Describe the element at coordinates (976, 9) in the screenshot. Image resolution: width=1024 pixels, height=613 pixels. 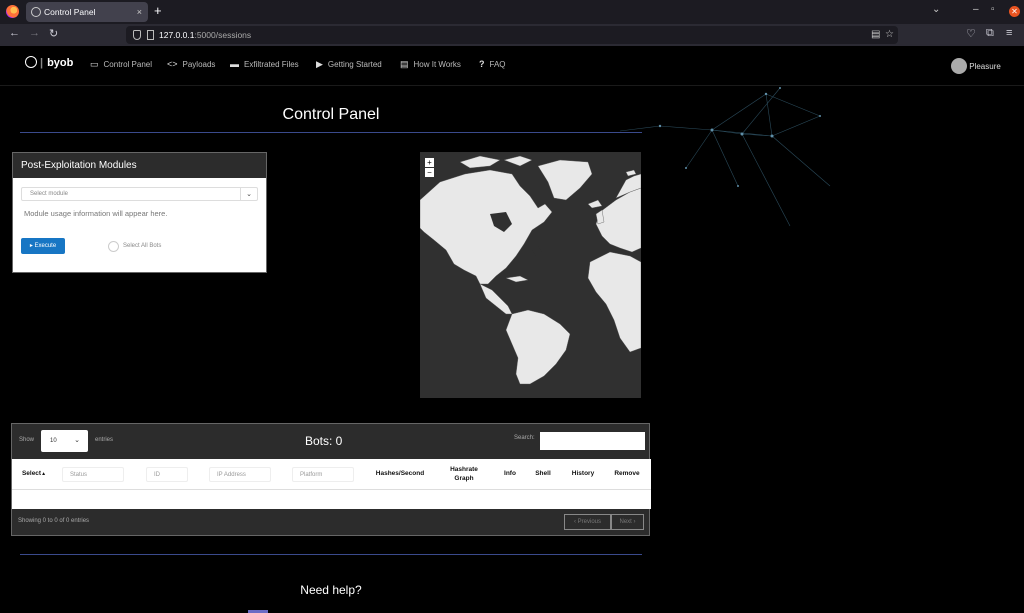
I see `minimize-icon: –` at that location.